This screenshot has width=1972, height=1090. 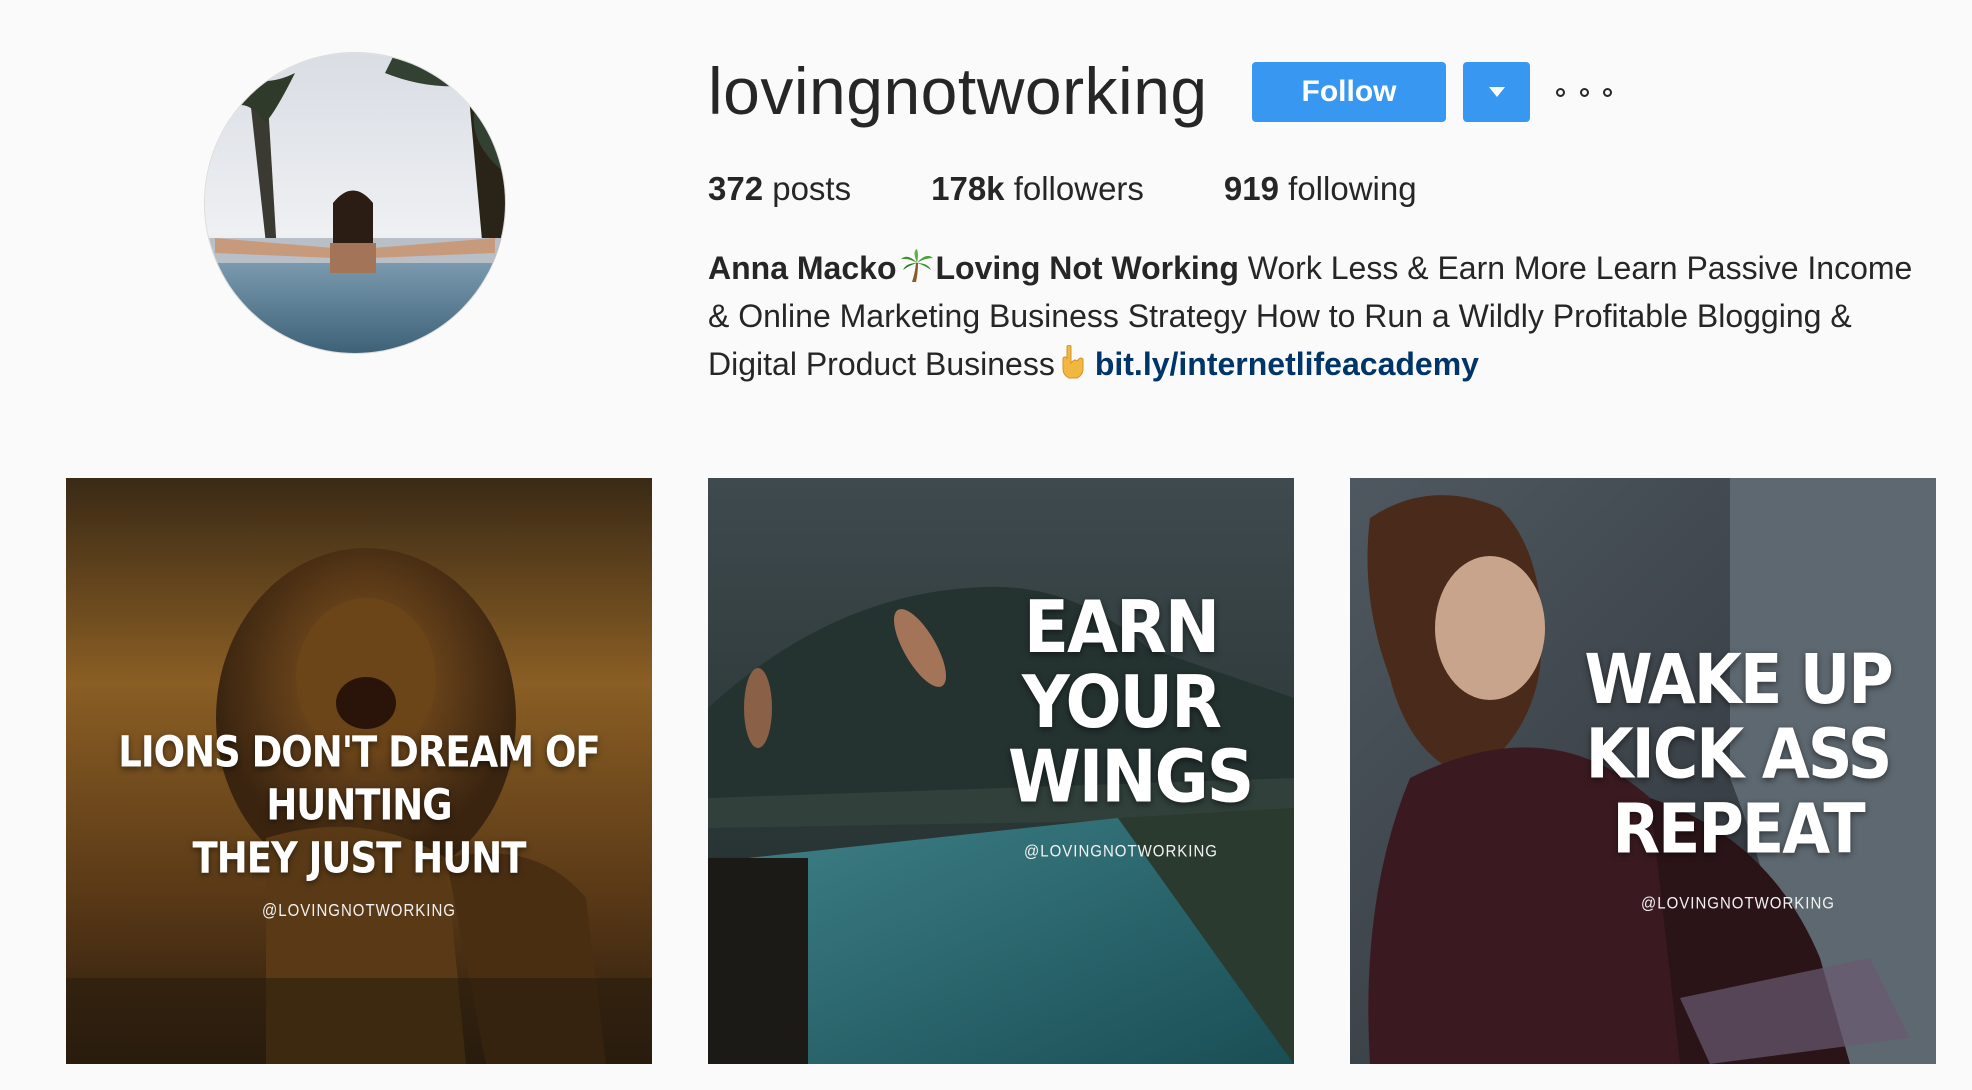 I want to click on caption-line: Repeat, so click(x=1738, y=828).